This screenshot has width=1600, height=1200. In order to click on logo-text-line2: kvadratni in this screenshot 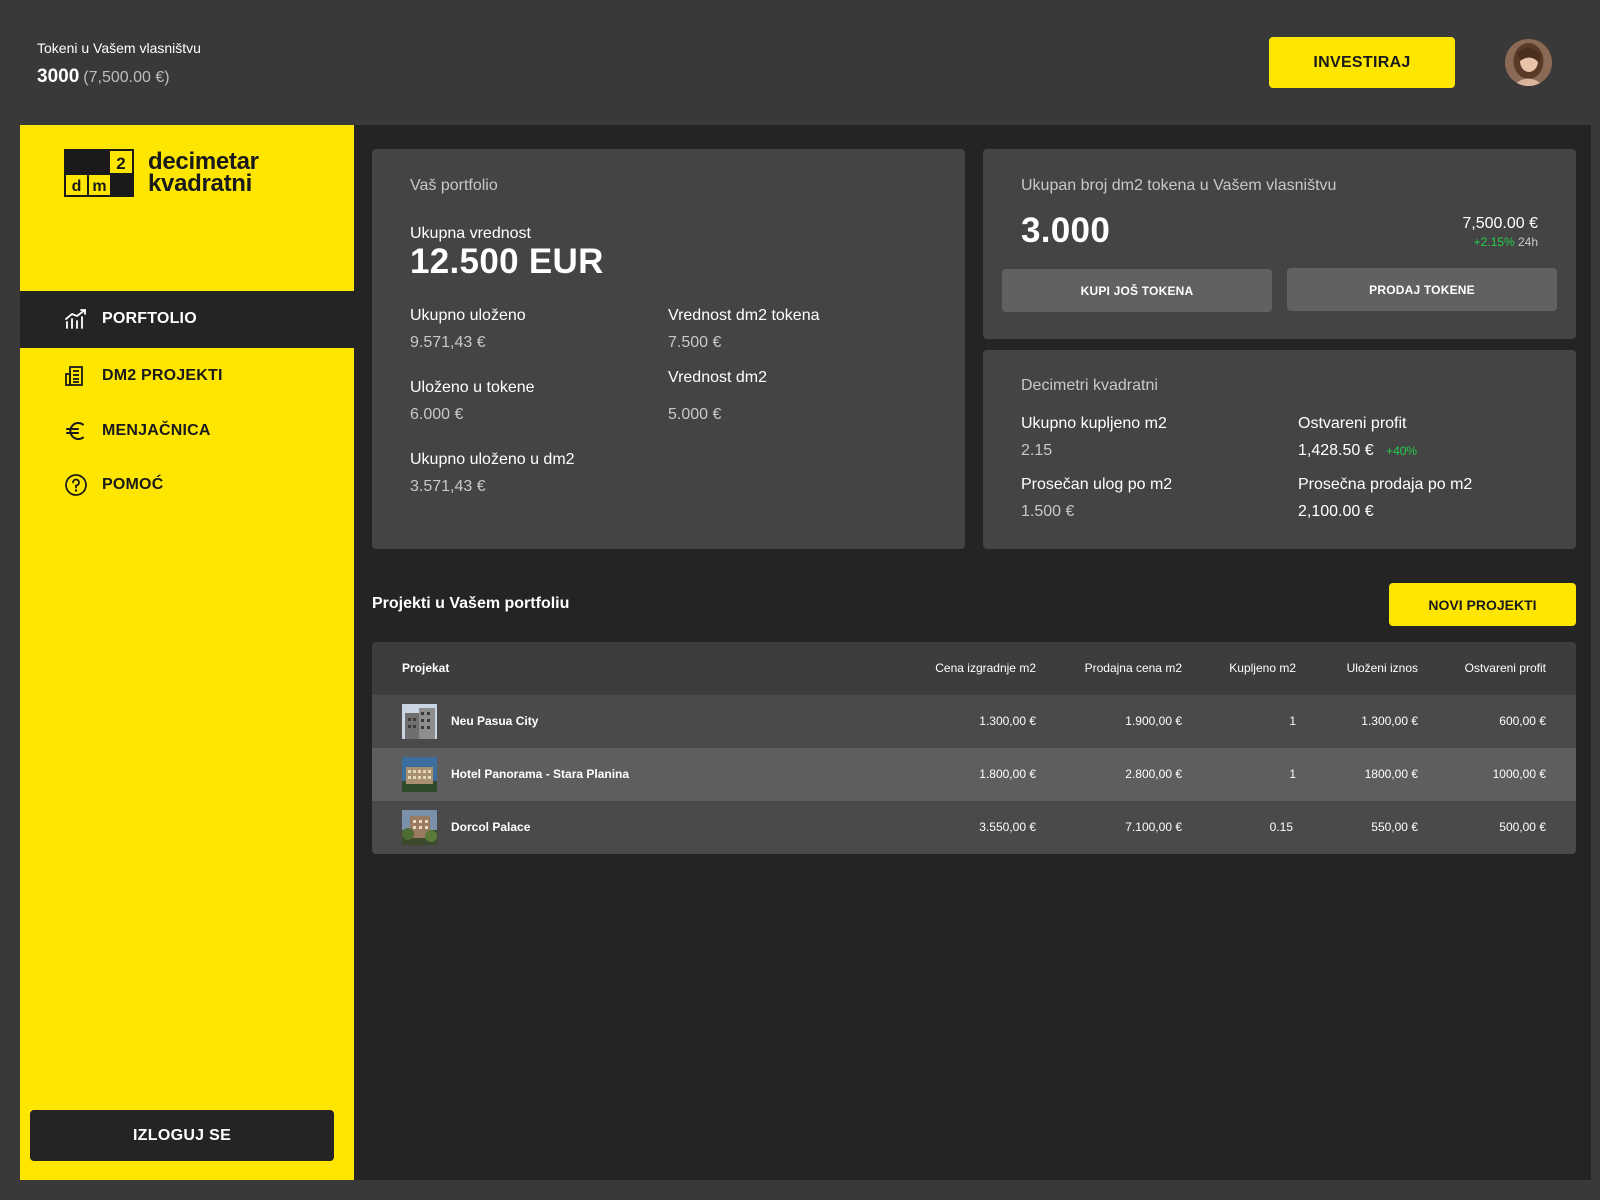, I will do `click(200, 183)`.